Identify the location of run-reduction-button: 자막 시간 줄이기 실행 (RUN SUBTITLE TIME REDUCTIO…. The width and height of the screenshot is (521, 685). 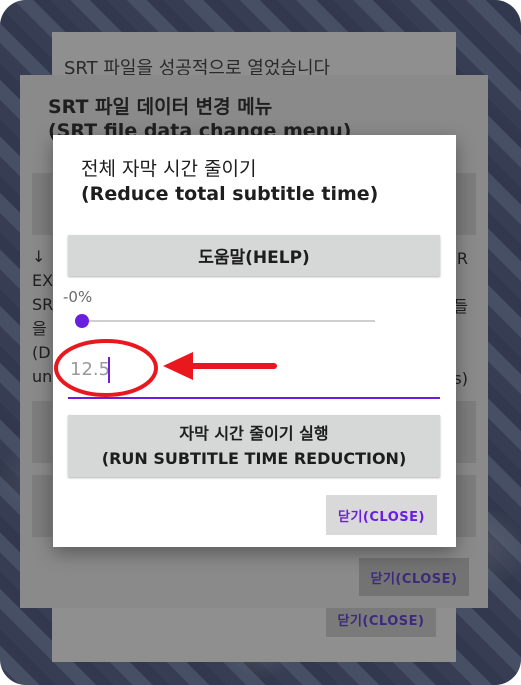
(254, 446).